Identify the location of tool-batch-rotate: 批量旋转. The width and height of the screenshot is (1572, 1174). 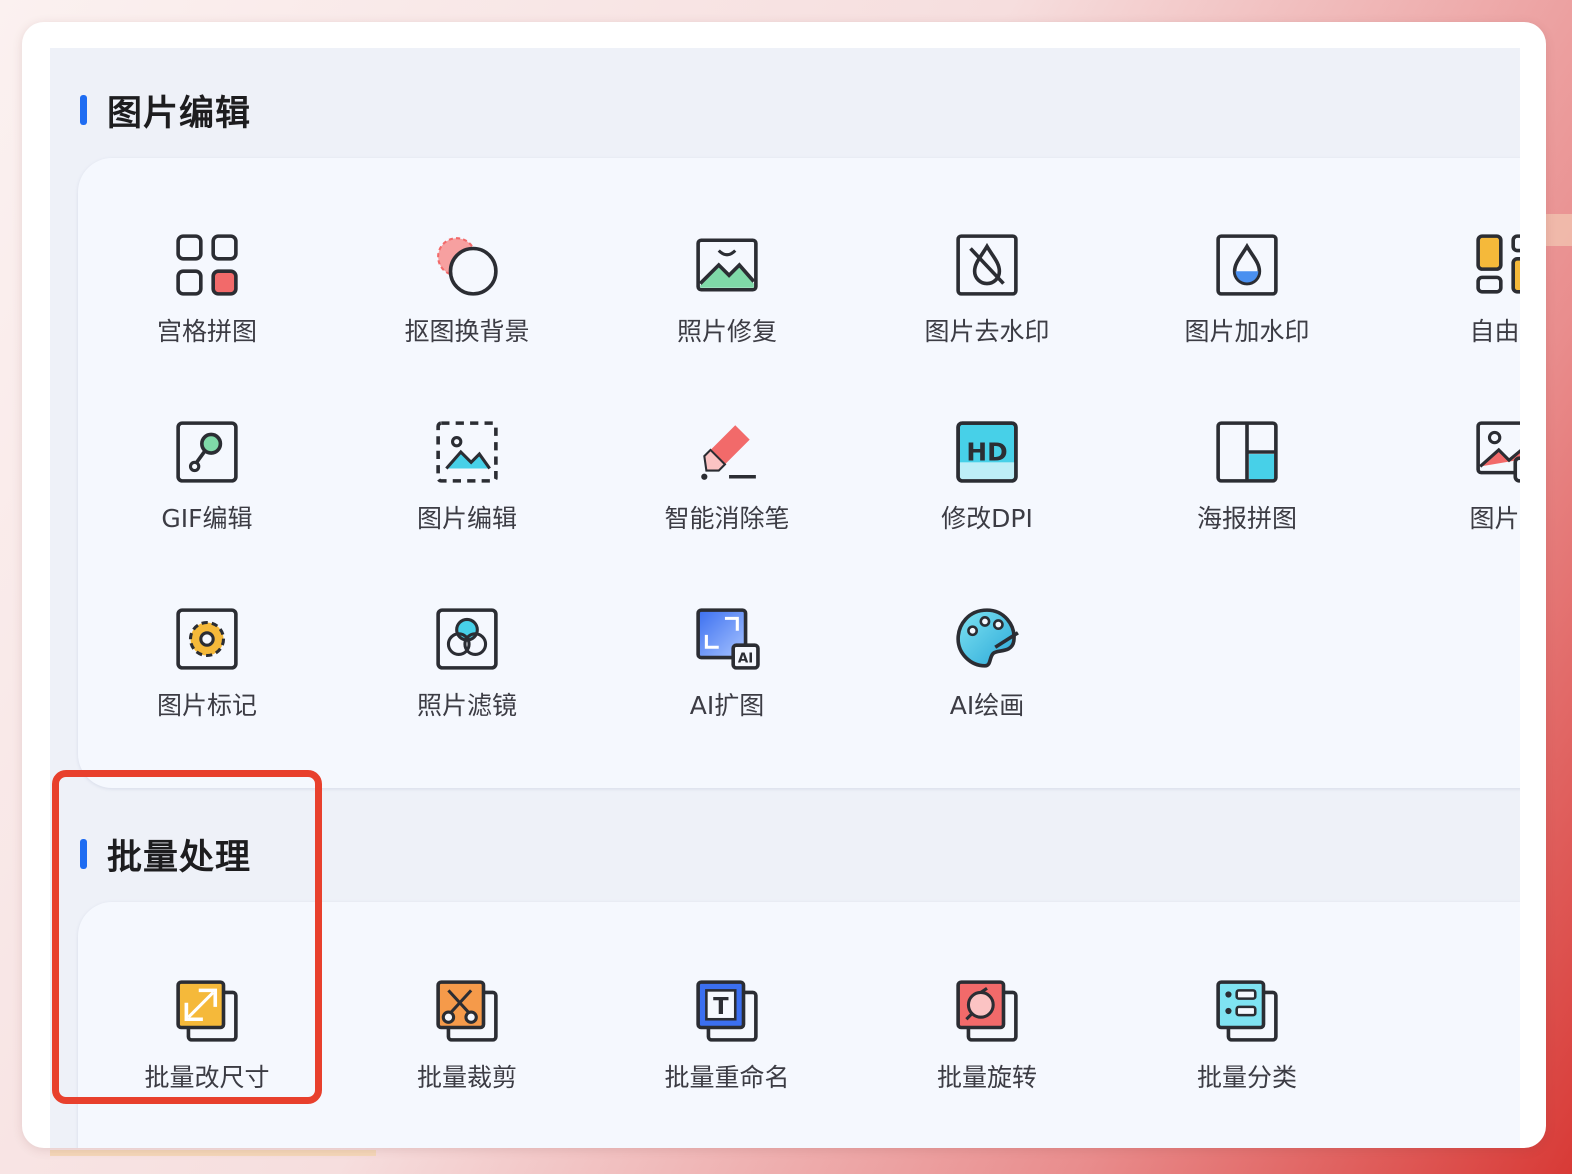
(987, 1035).